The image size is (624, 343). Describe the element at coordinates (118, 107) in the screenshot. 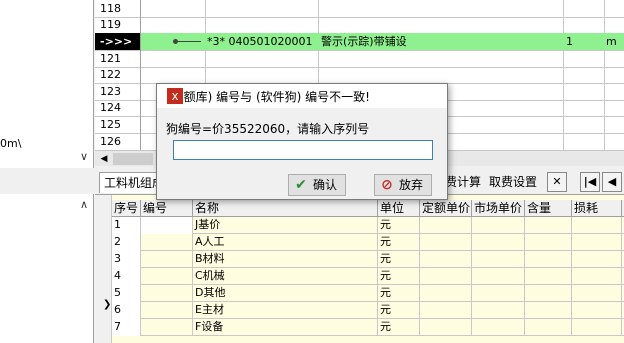

I see `row-number: 124` at that location.